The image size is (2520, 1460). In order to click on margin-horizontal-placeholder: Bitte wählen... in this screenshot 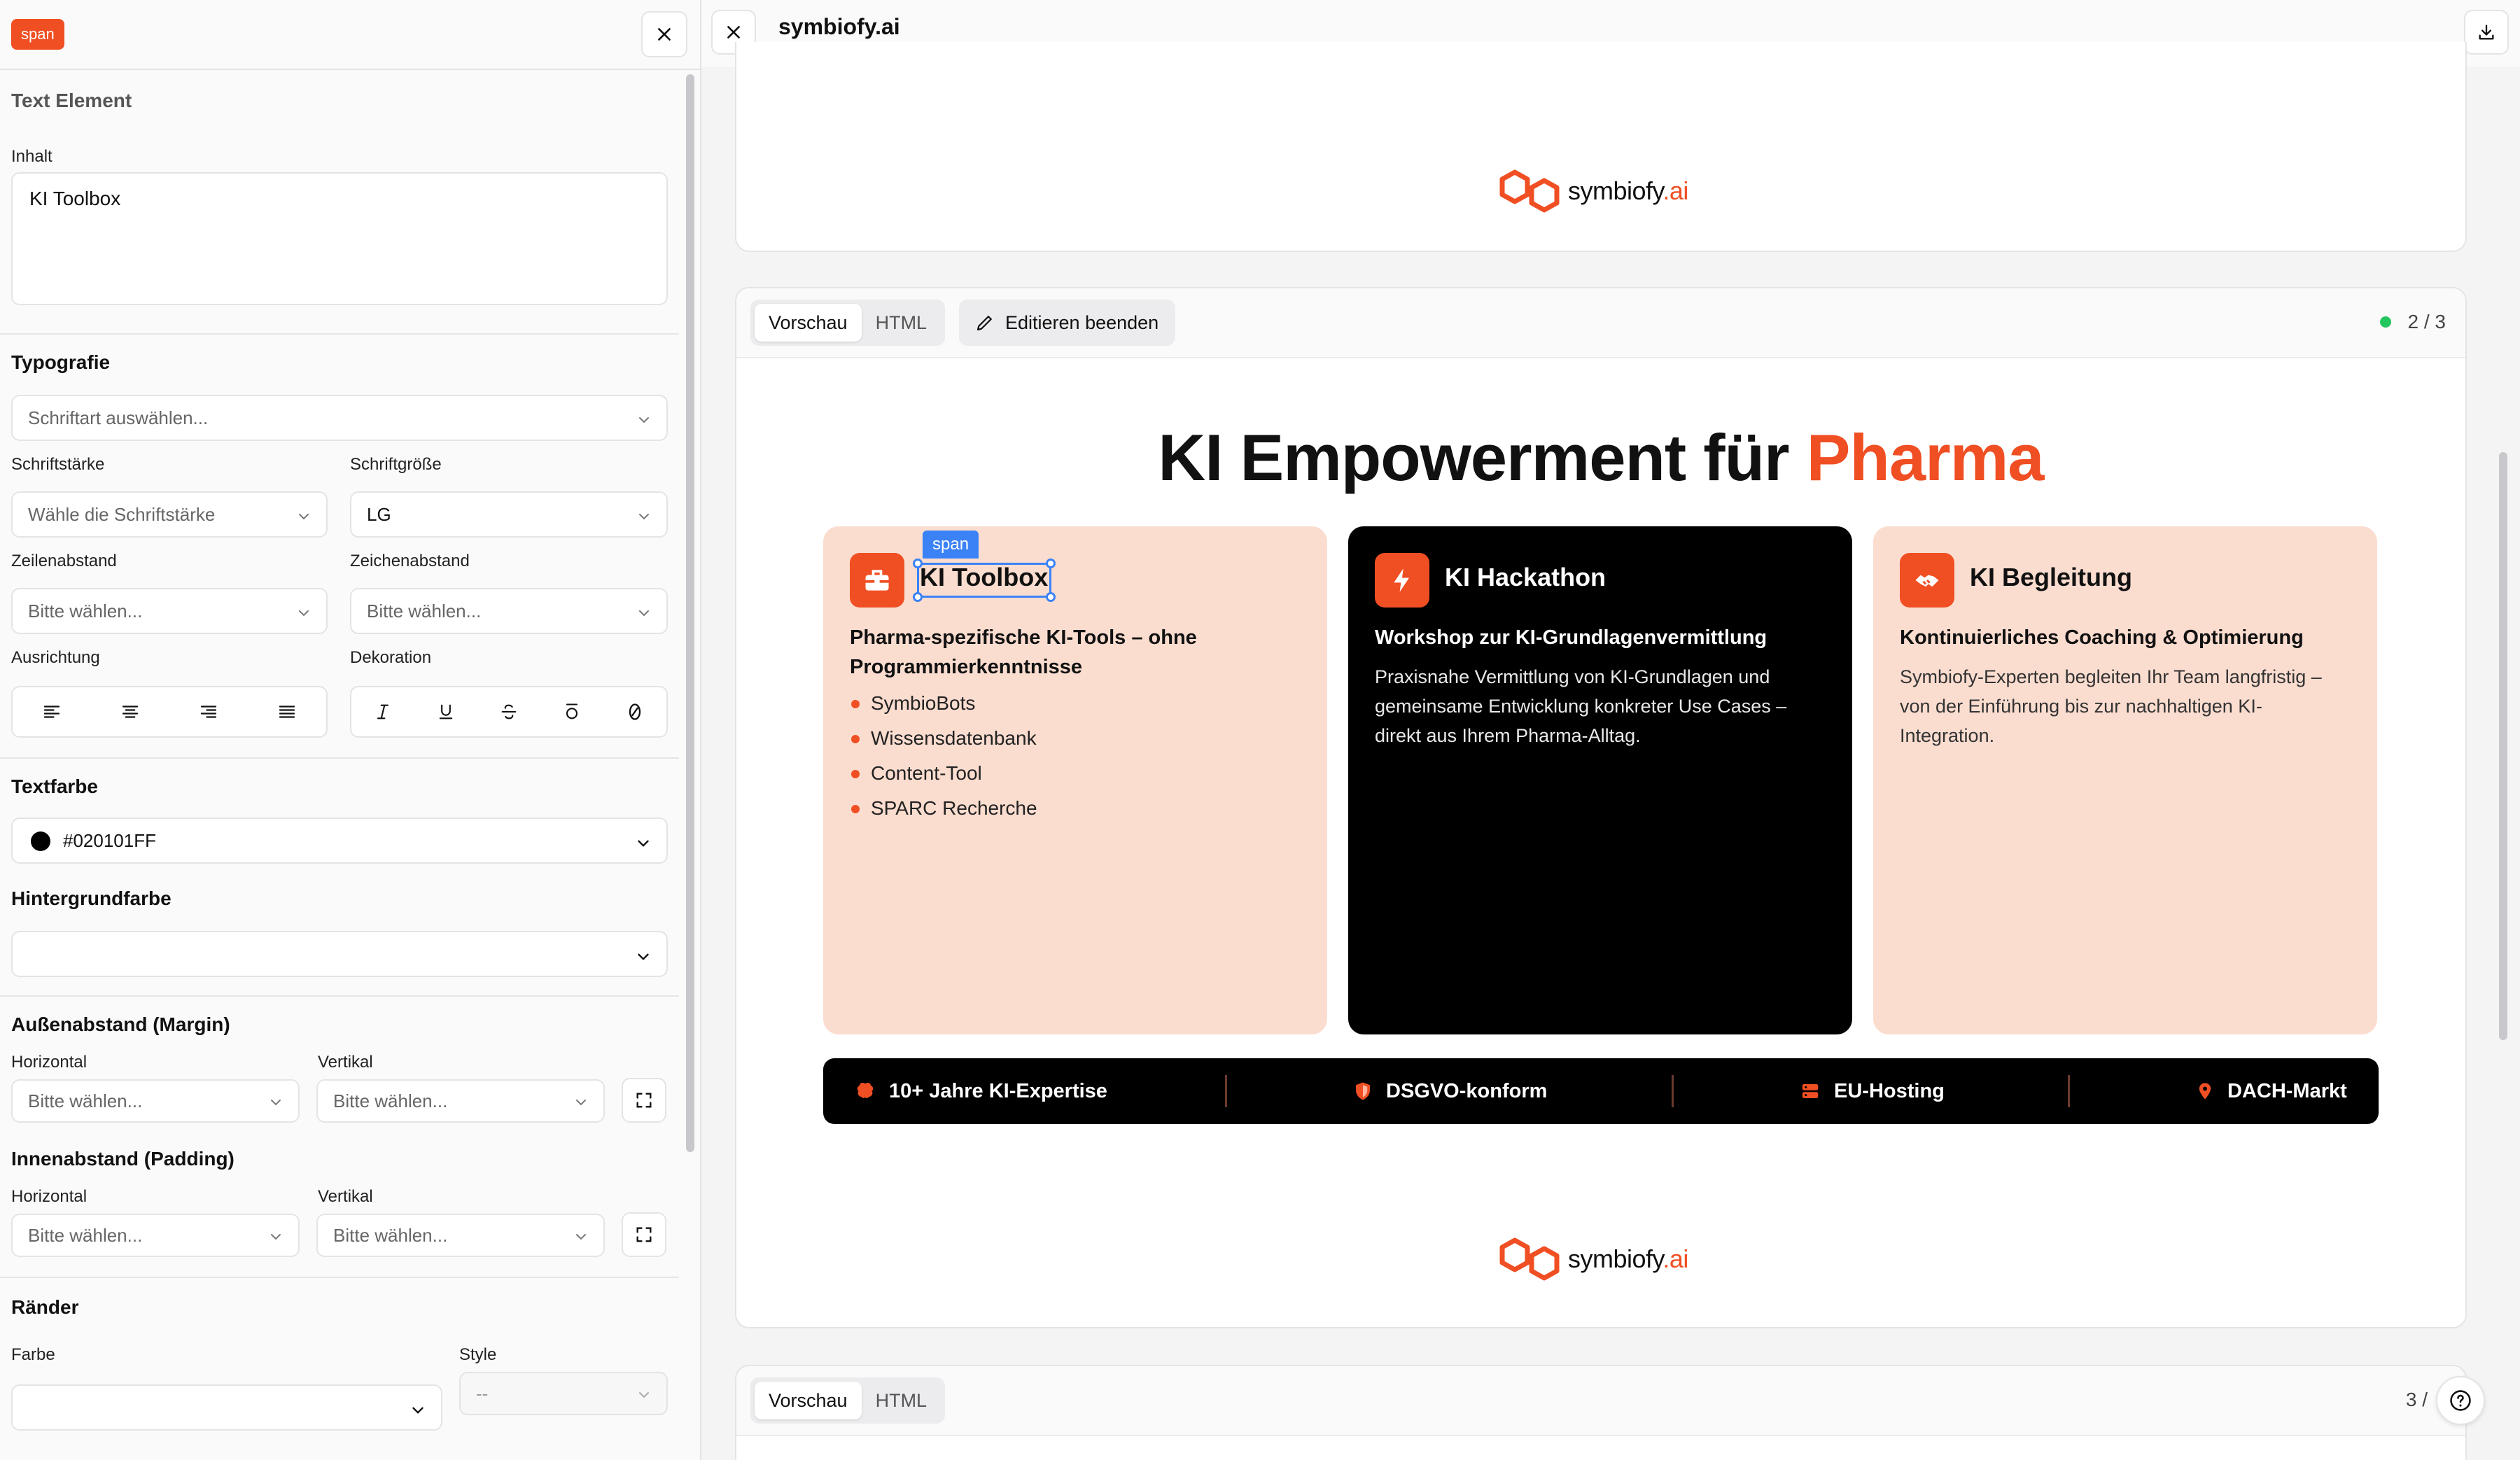, I will do `click(85, 1100)`.